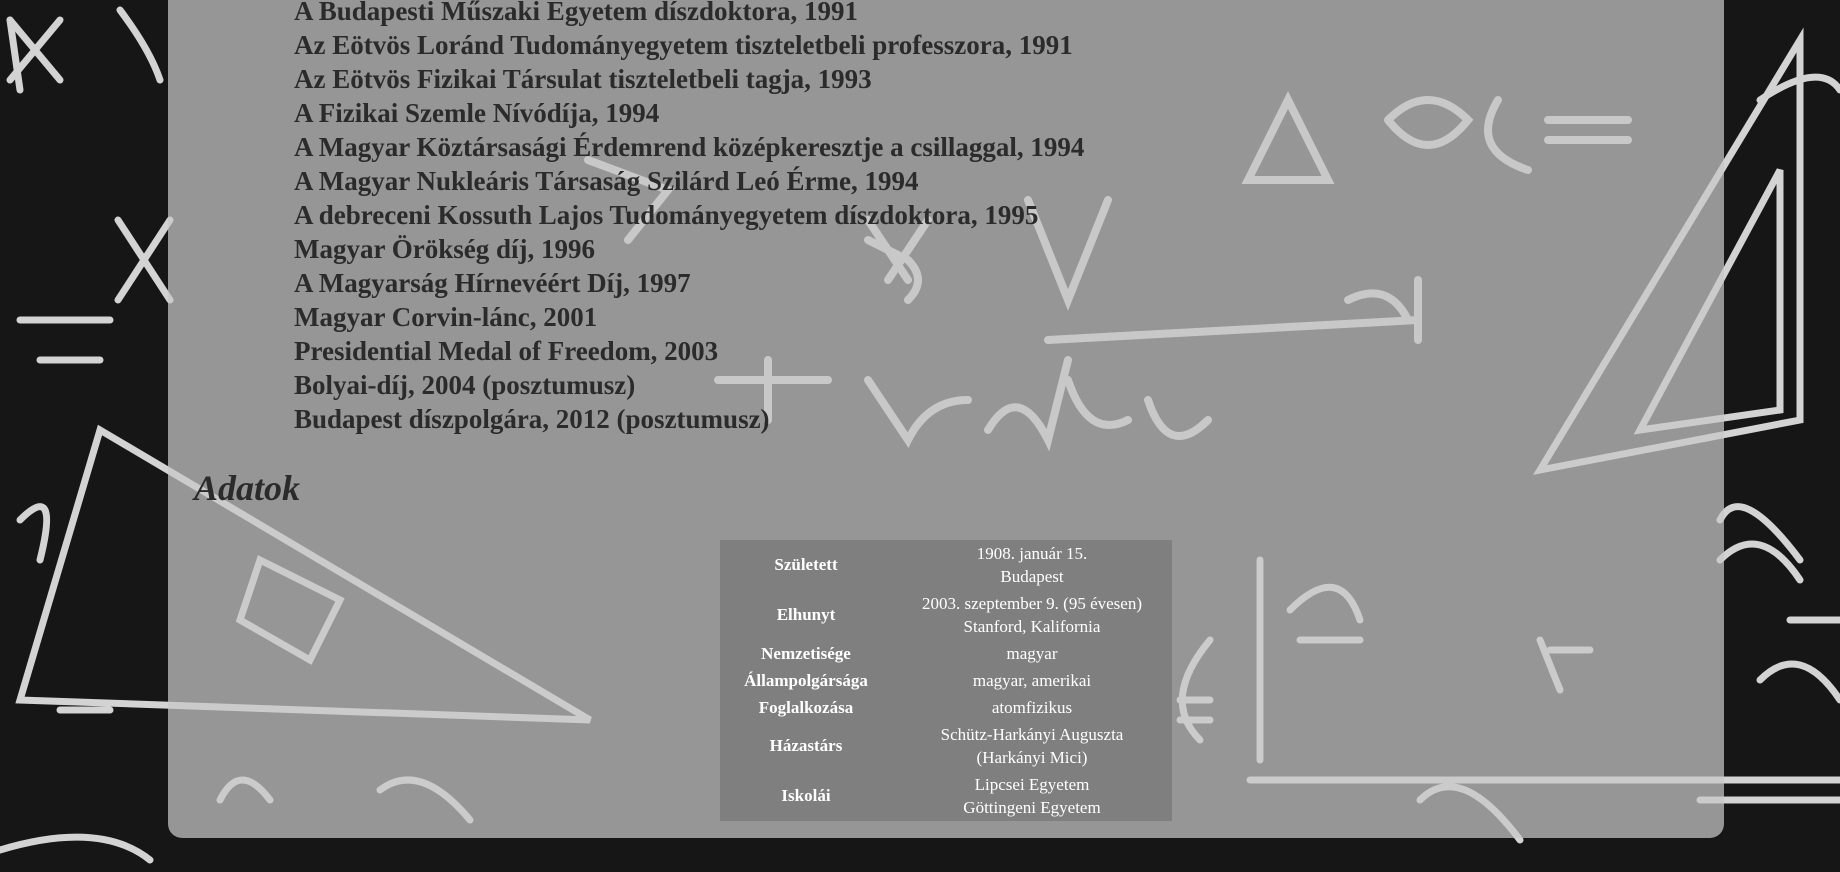 This screenshot has height=872, width=1840. What do you see at coordinates (492, 283) in the screenshot?
I see `award-item: A Magyarság Hírnevéért Díj, 1997` at bounding box center [492, 283].